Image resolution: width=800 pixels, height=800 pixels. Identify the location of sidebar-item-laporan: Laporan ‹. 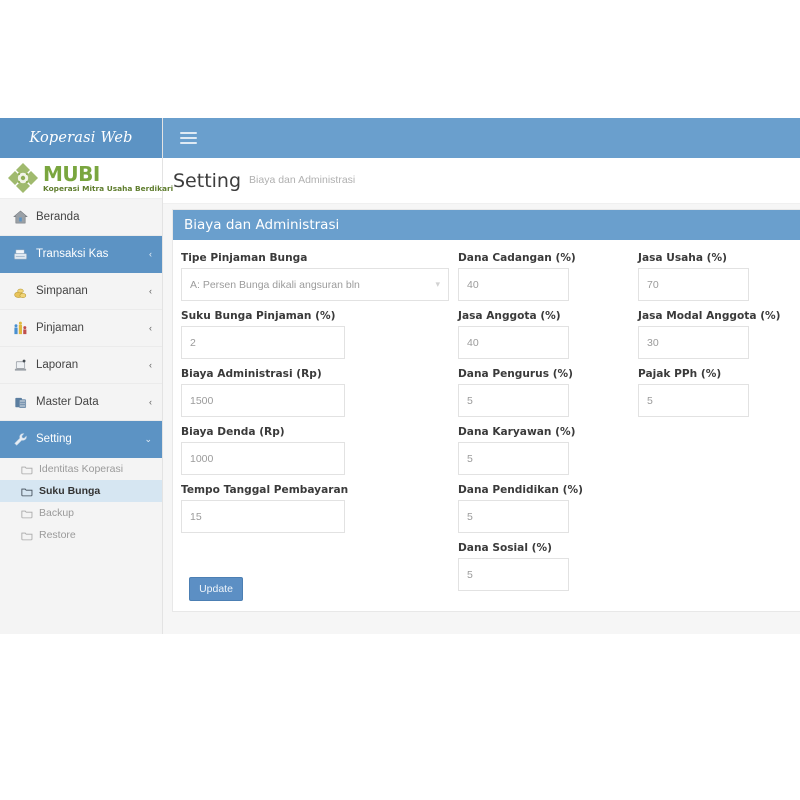
(81, 365).